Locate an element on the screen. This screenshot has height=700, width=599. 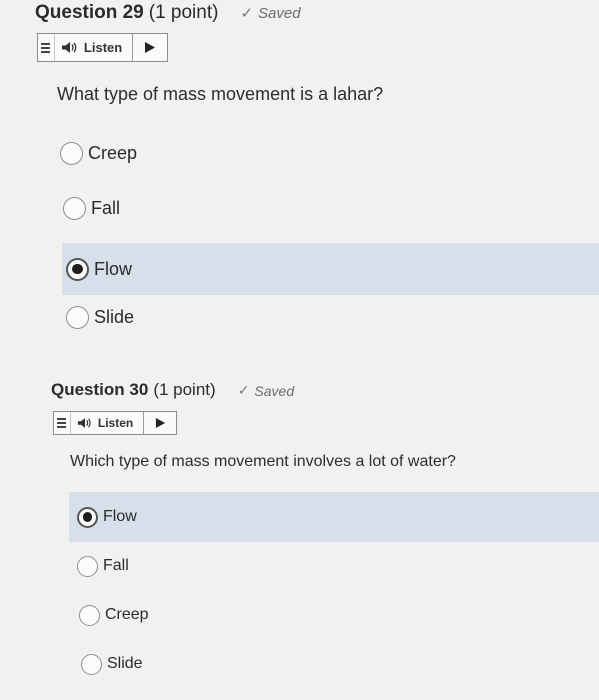
question-title: Question 30 is located at coordinates (100, 389).